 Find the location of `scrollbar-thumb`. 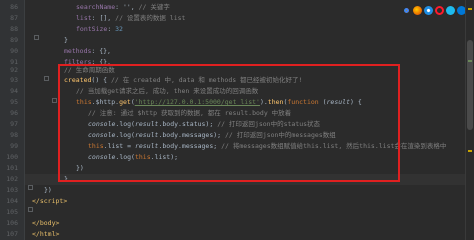

scrollbar-thumb is located at coordinates (470, 85).